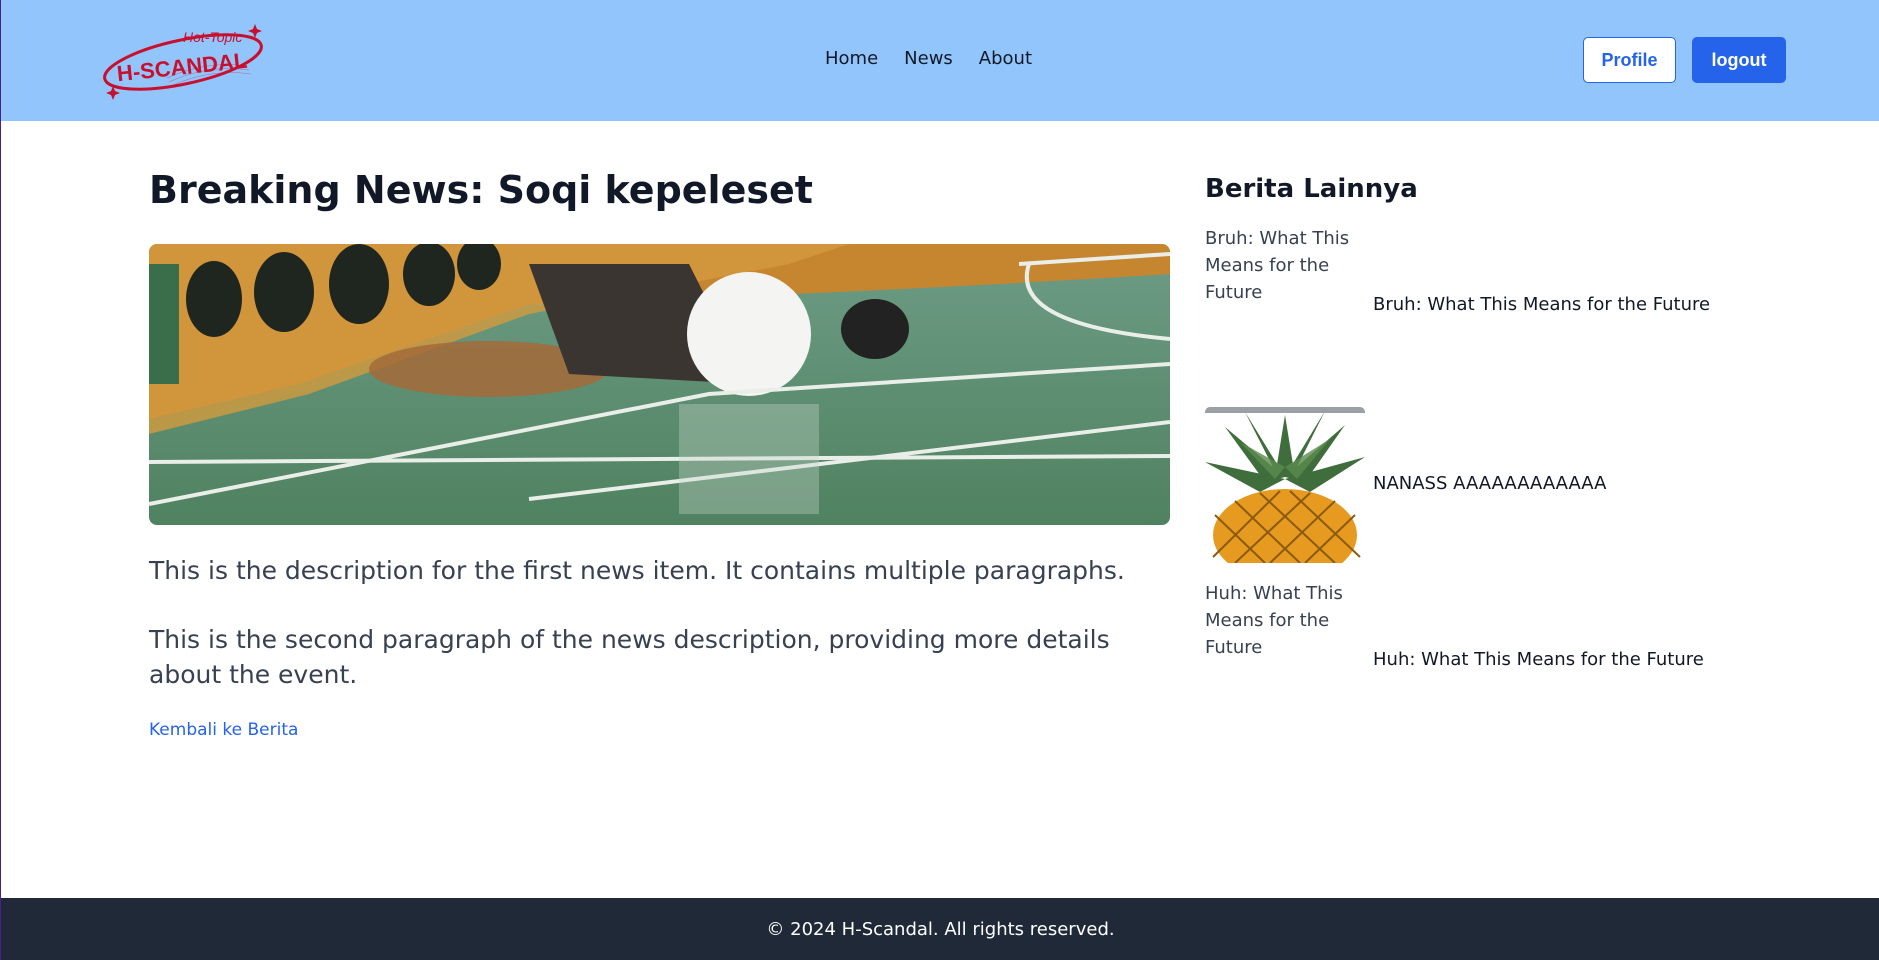 This screenshot has width=1879, height=960. I want to click on site-footer: © 2024 H-Scandal. All rights reserved., so click(940, 929).